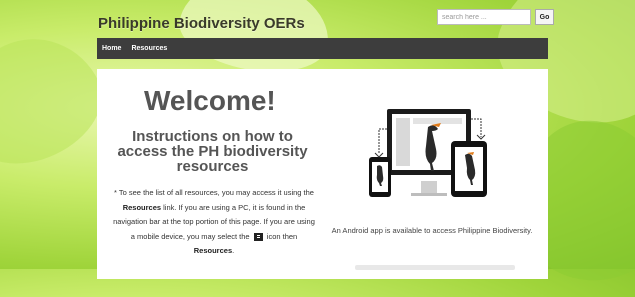 This screenshot has height=297, width=635. I want to click on welcome-heading: Welcome!, so click(210, 100).